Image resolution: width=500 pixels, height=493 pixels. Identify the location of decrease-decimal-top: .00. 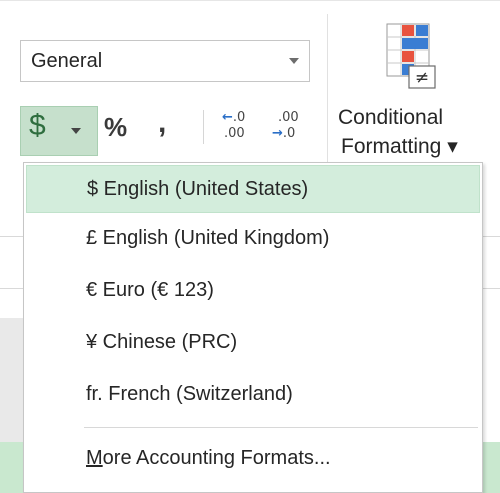
(288, 117).